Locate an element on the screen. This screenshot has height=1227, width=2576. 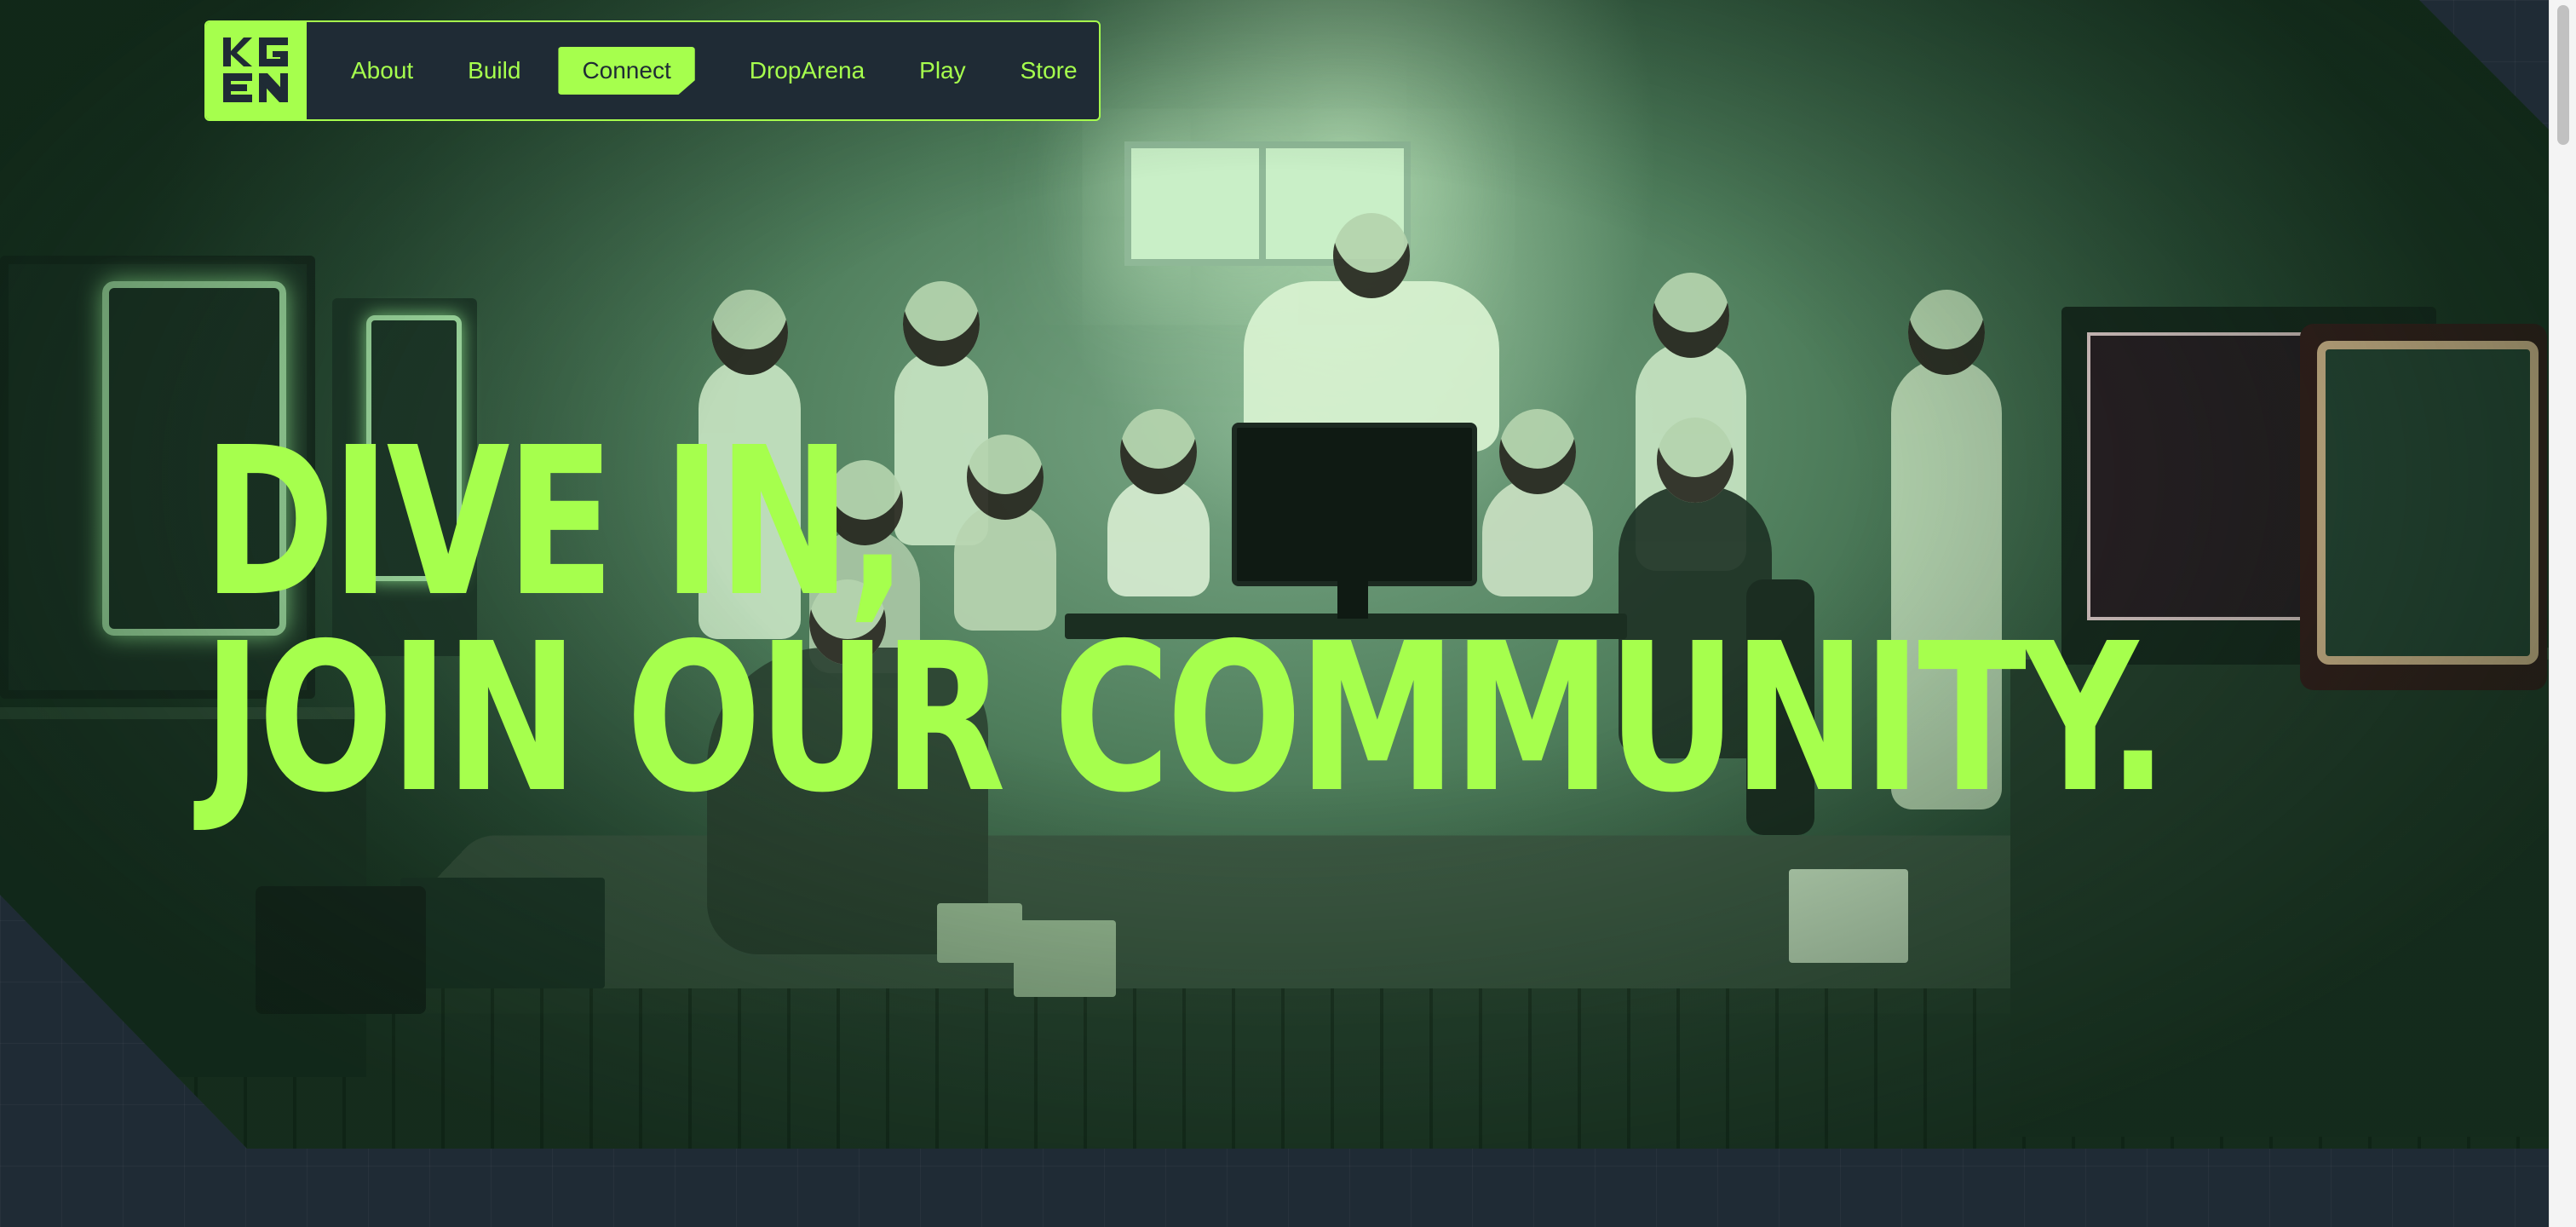
top-navbar: About Build Connect DropArena Play Store is located at coordinates (652, 70).